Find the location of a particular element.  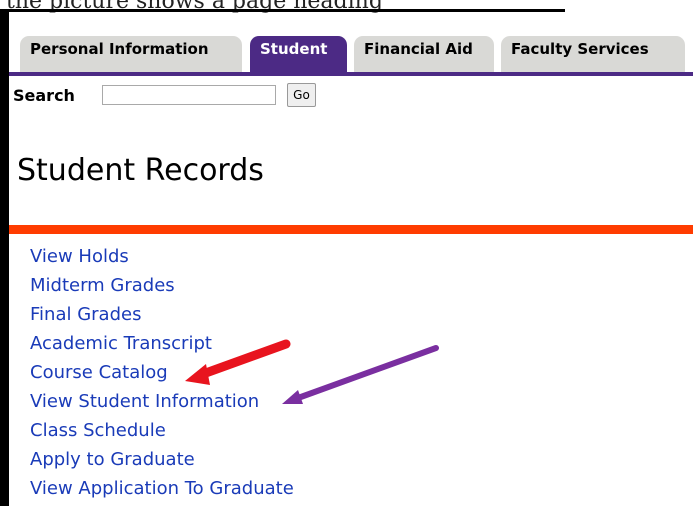

tab-faculty-services: Faculty Services is located at coordinates (593, 54).